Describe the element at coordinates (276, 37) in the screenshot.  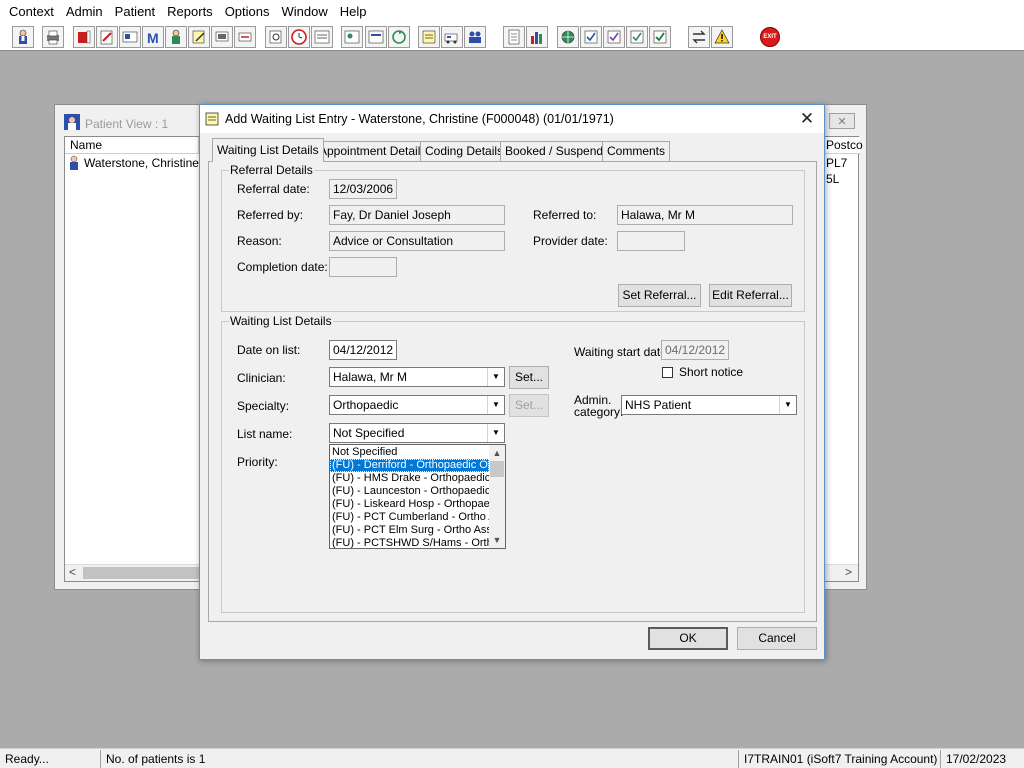
I see `search-document-icon` at that location.